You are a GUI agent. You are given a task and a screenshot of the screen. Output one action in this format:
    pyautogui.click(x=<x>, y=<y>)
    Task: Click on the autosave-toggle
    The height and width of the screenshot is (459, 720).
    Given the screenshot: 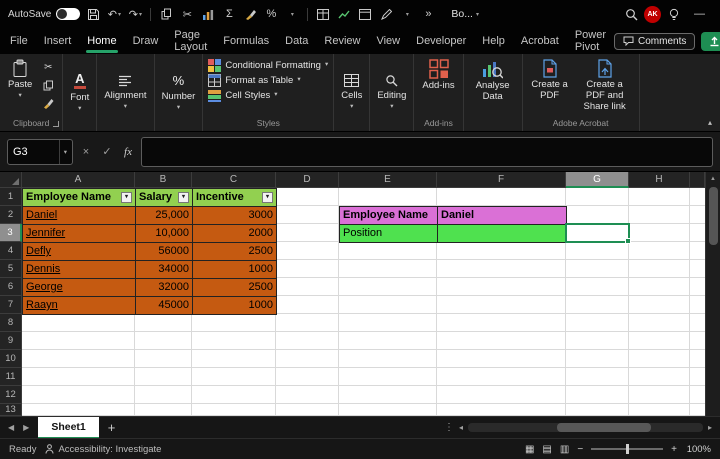 What is the action you would take?
    pyautogui.click(x=68, y=14)
    